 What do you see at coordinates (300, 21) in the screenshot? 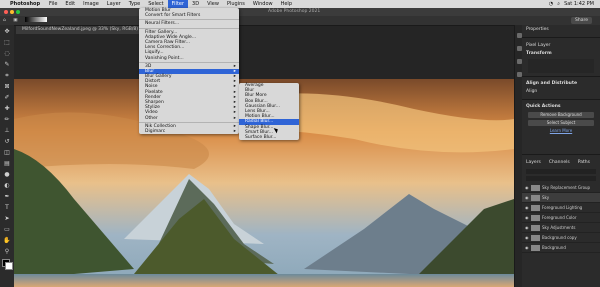
I see `options-bar: ⌂ ▣ Share` at bounding box center [300, 21].